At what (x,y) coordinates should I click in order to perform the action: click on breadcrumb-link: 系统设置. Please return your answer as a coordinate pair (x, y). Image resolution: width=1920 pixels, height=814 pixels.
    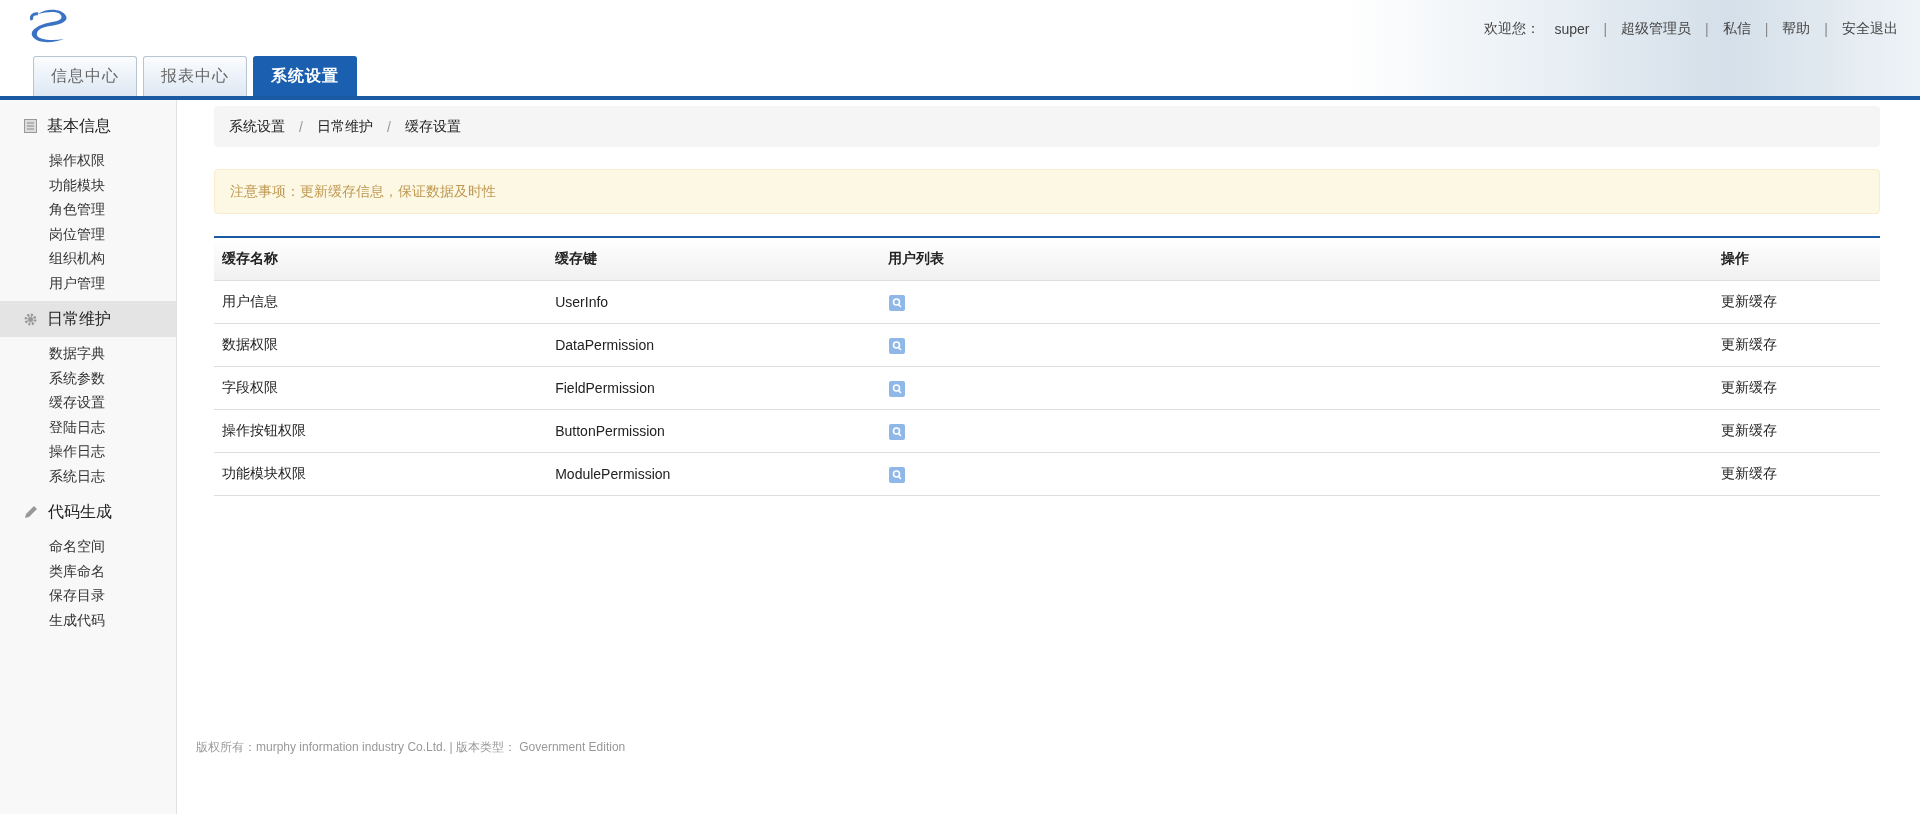
    Looking at the image, I should click on (257, 126).